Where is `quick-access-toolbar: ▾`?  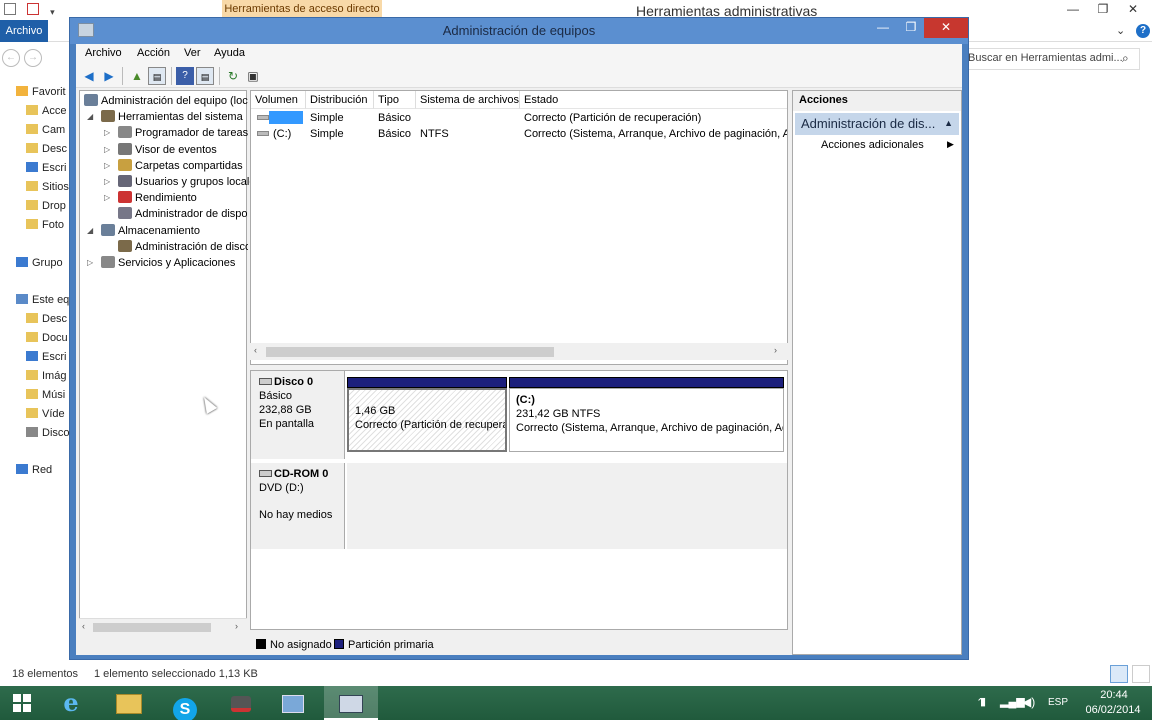
quick-access-toolbar: ▾ is located at coordinates (29, 10).